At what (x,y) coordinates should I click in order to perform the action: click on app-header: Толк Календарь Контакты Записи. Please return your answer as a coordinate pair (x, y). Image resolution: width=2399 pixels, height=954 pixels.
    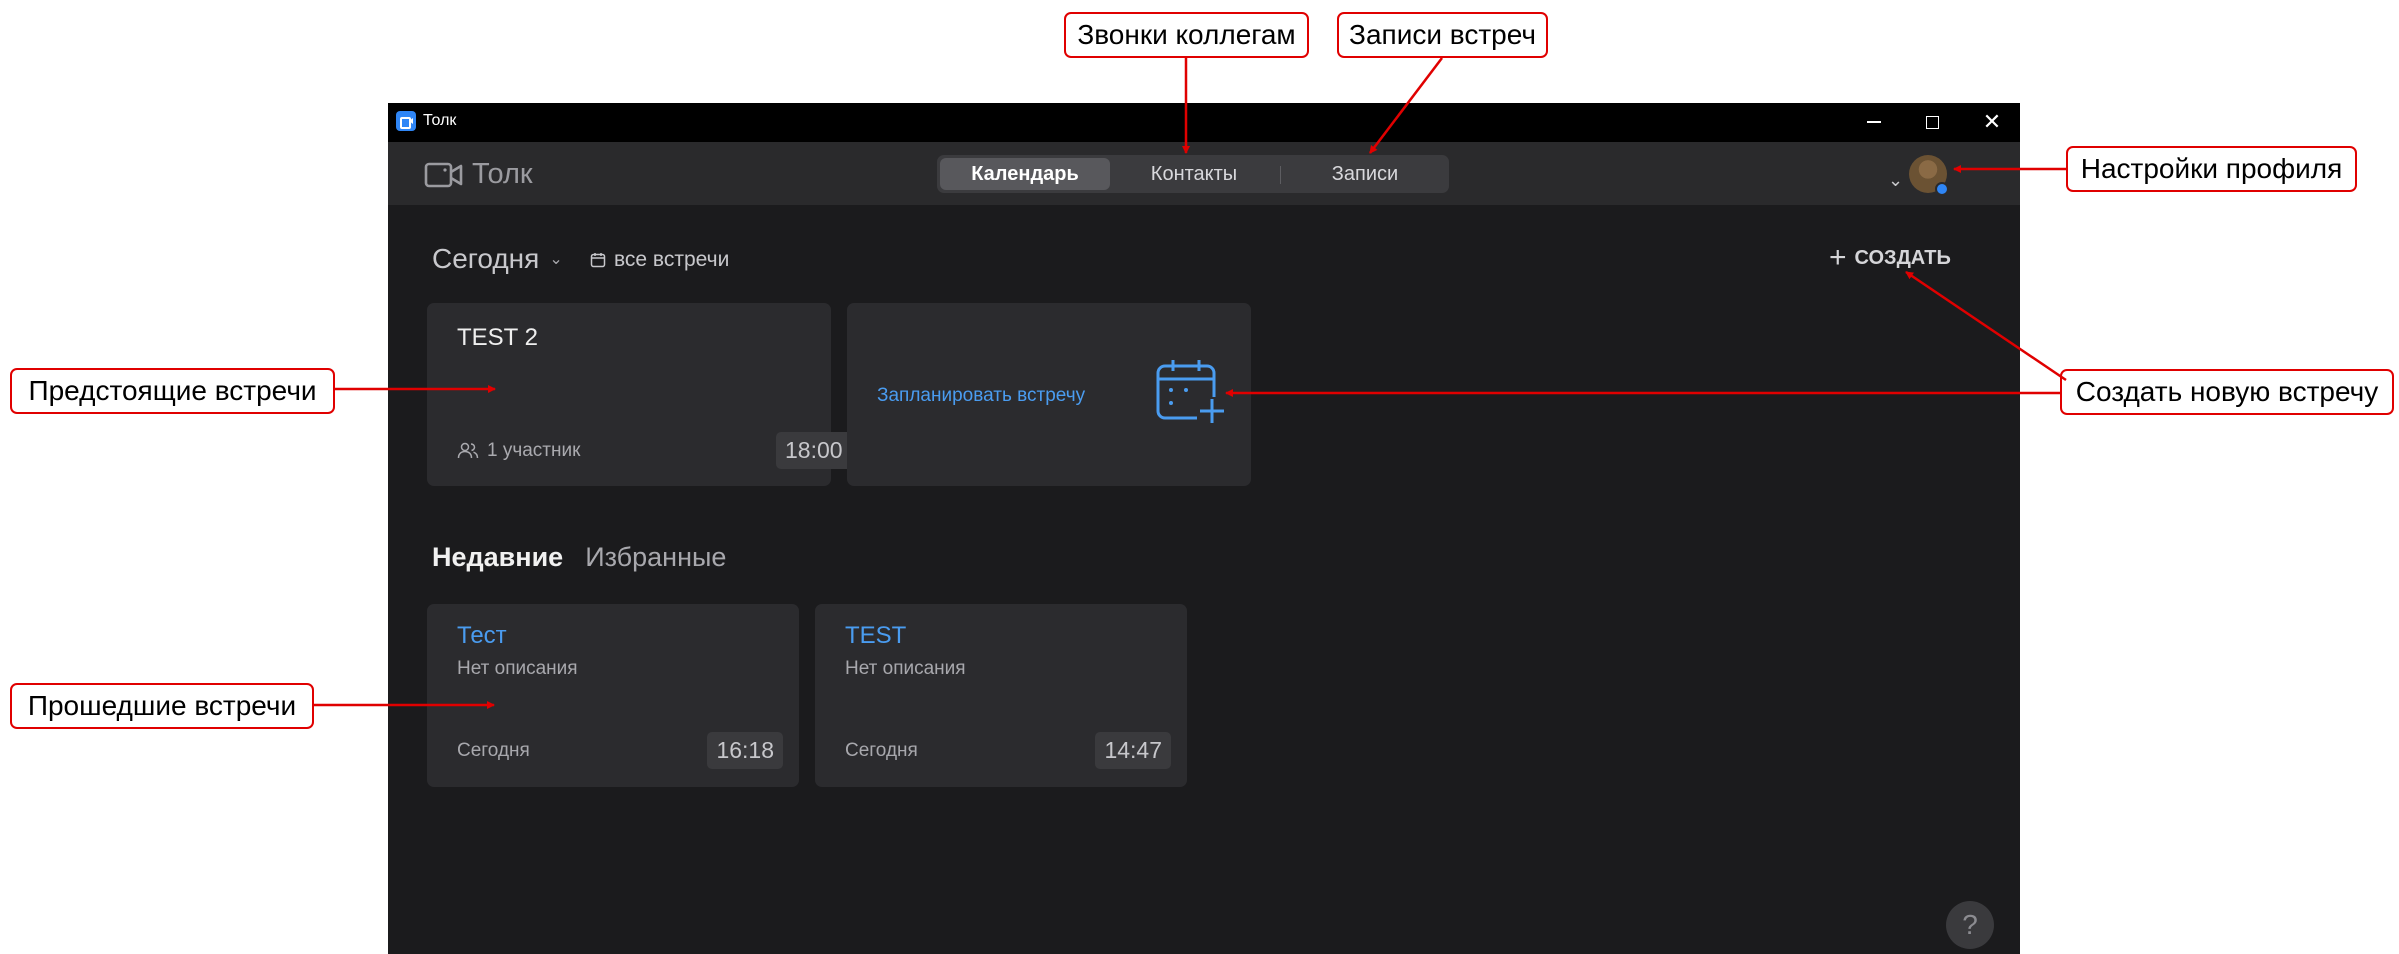
    Looking at the image, I should click on (1204, 173).